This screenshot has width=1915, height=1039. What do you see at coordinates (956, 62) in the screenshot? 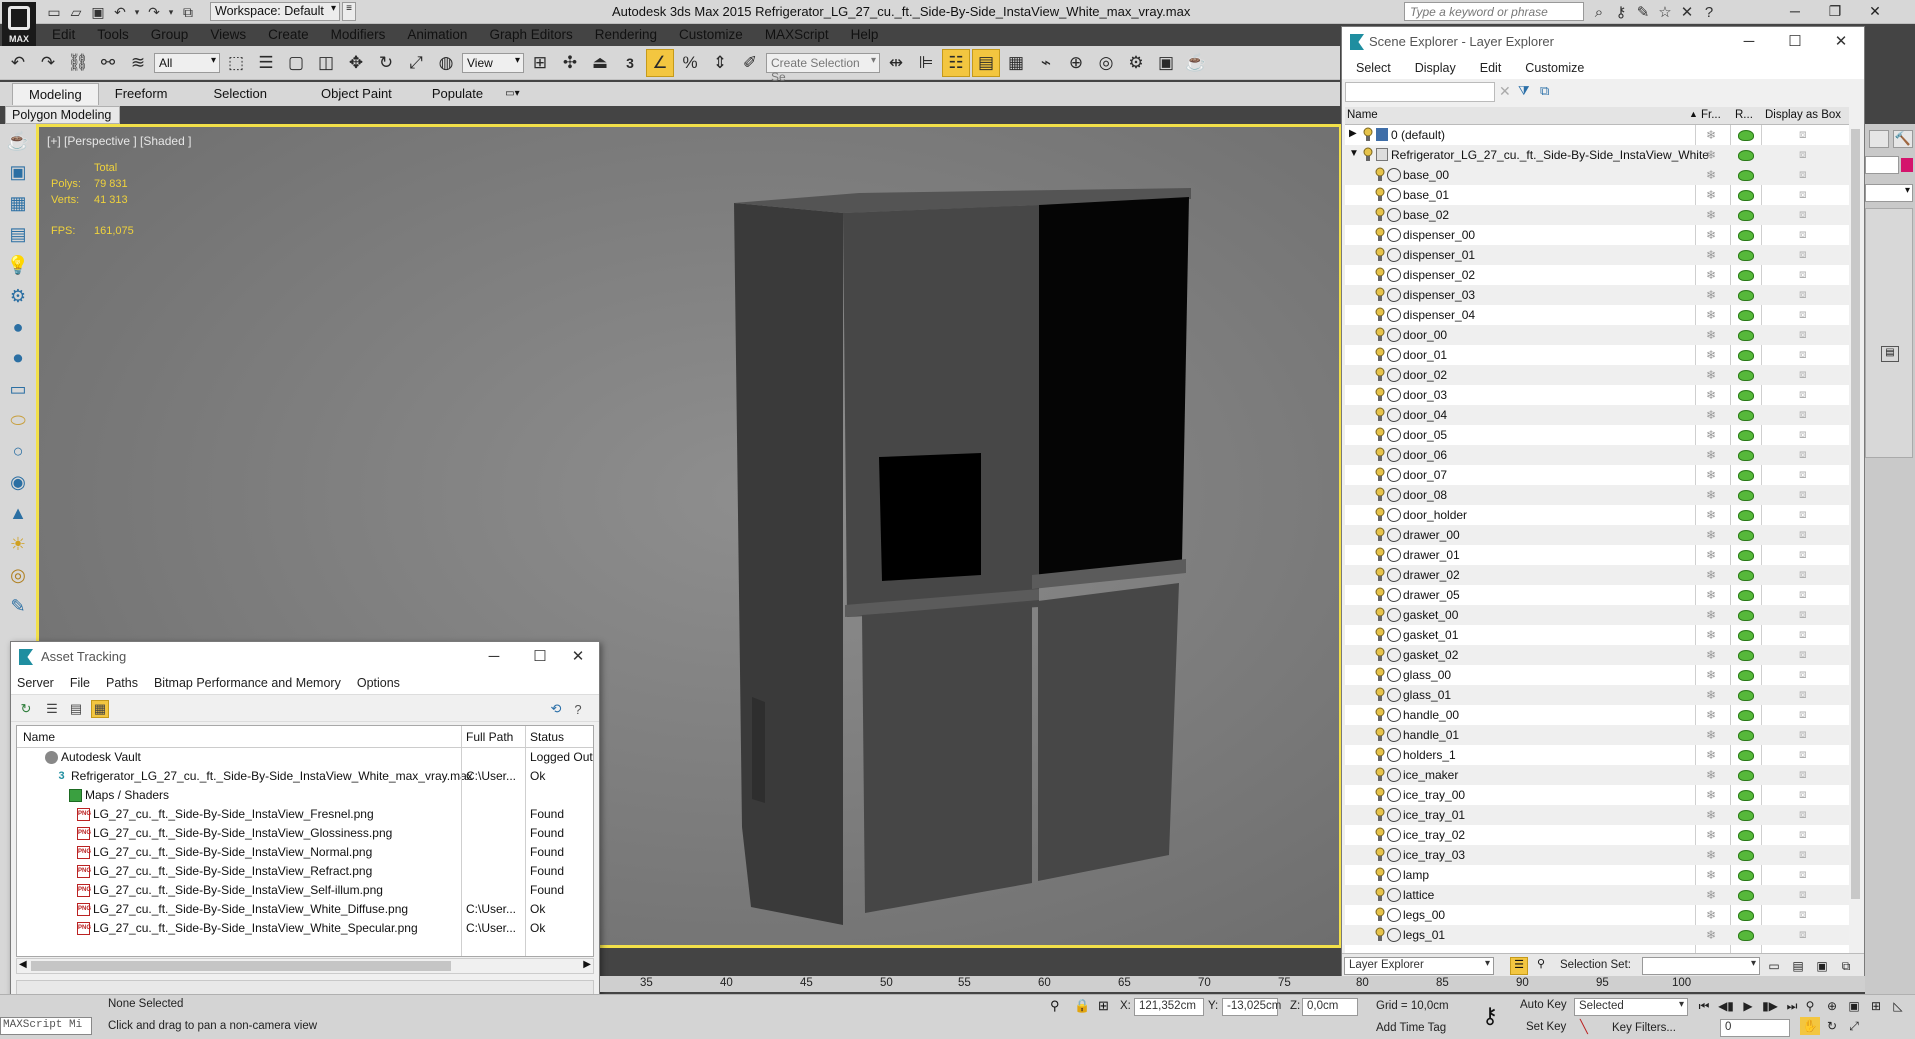
I see `toggle-scene-explorer-icon: ☷` at bounding box center [956, 62].